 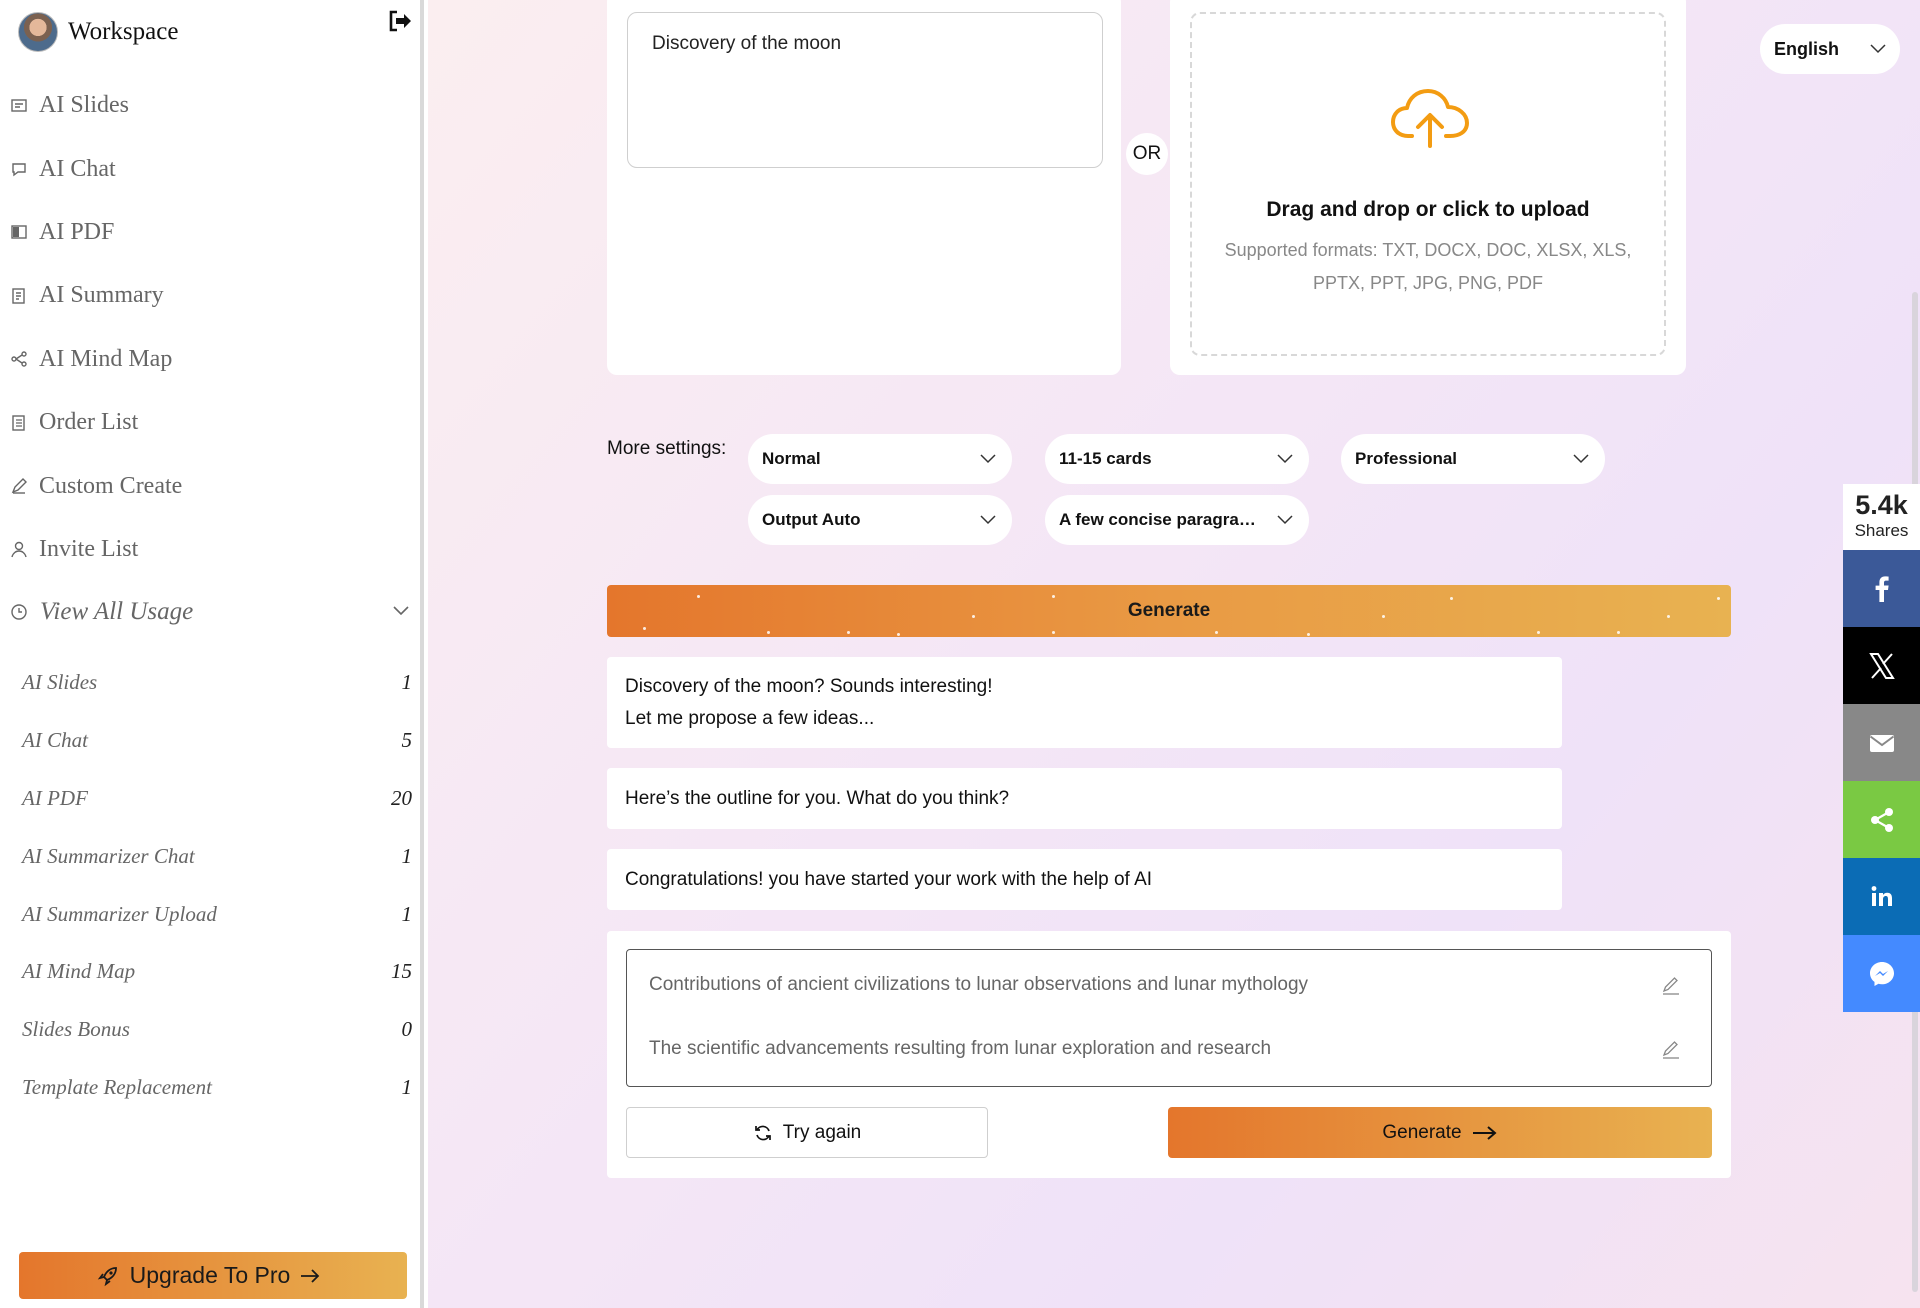 I want to click on workspace-header: Workspace, so click(x=218, y=32).